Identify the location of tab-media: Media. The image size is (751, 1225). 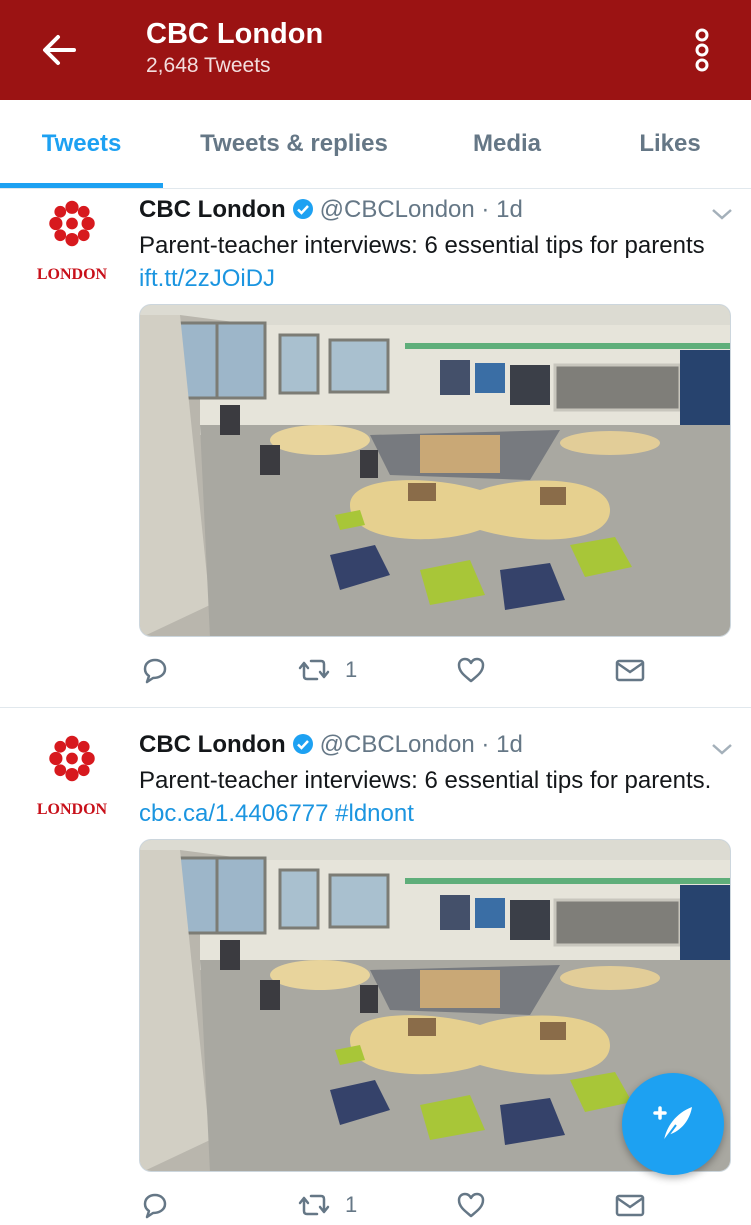
(507, 144).